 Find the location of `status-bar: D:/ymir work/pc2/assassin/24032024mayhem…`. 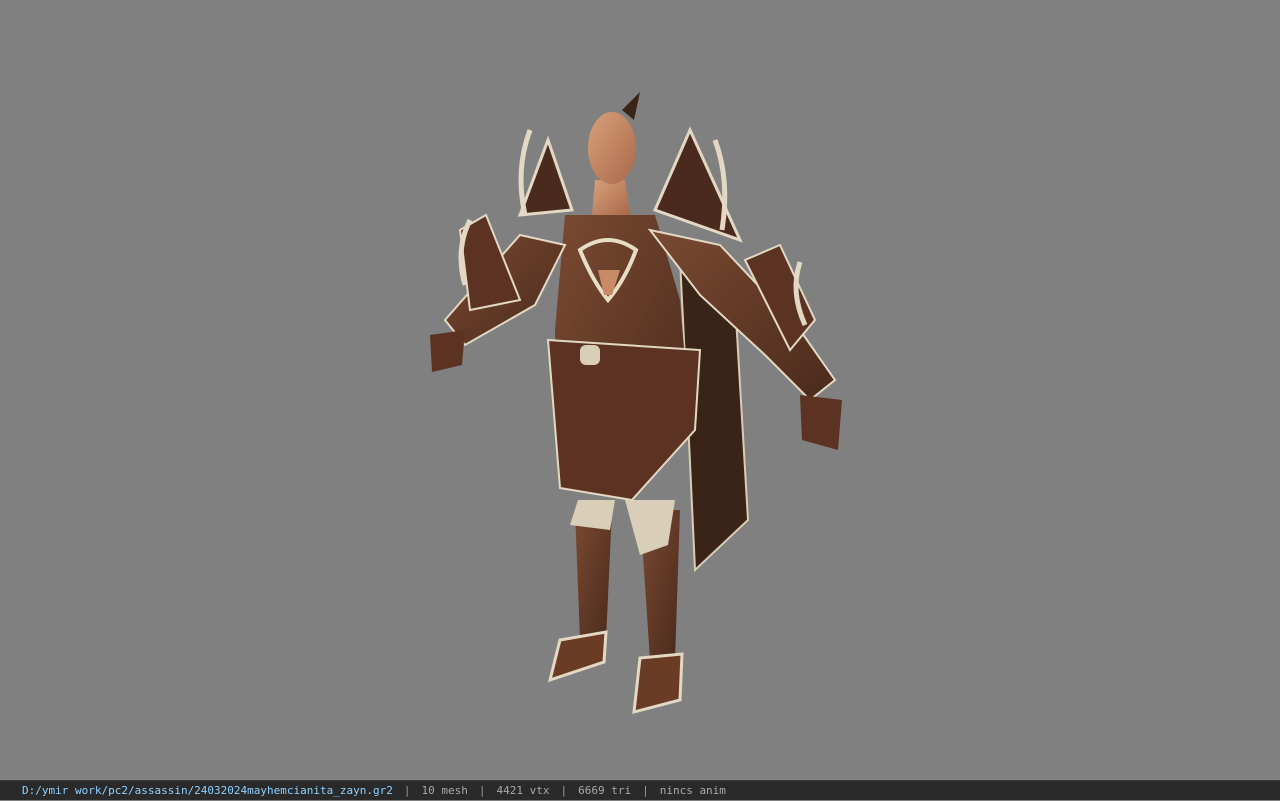

status-bar: D:/ymir work/pc2/assassin/24032024mayhem… is located at coordinates (640, 790).